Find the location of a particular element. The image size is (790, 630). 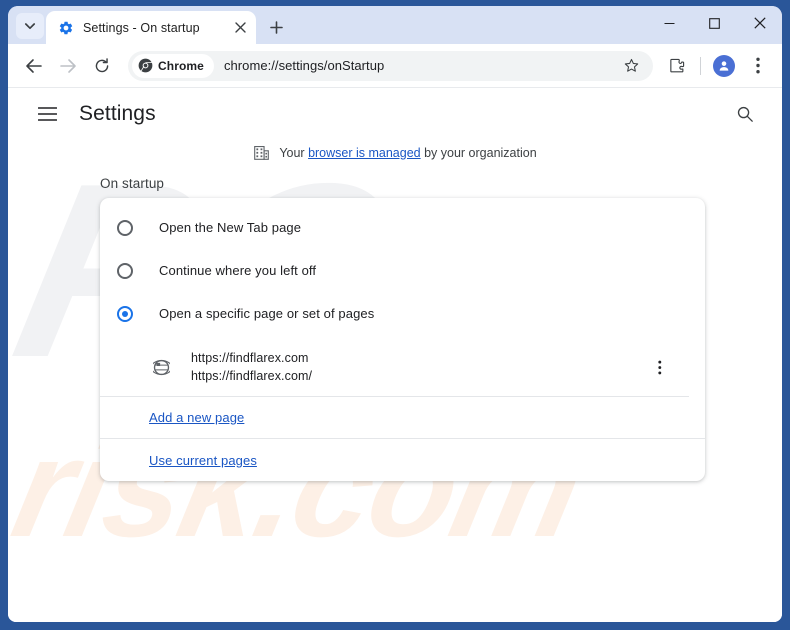

startup-page-title: https://findflarex.com is located at coordinates (250, 358).